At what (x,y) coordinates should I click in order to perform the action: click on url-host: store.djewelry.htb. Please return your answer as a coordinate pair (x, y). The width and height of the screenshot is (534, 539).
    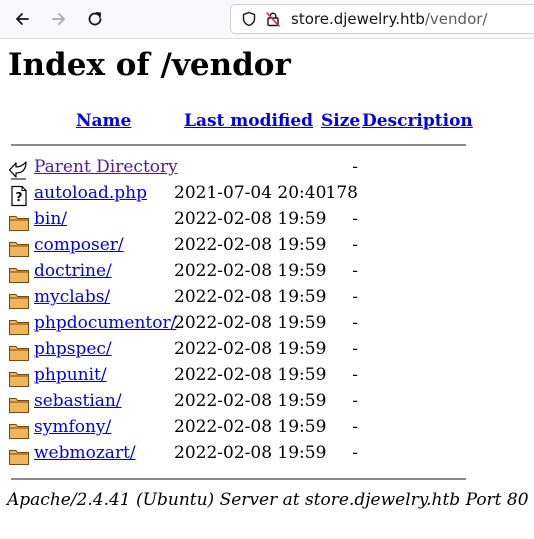
    Looking at the image, I should click on (358, 19).